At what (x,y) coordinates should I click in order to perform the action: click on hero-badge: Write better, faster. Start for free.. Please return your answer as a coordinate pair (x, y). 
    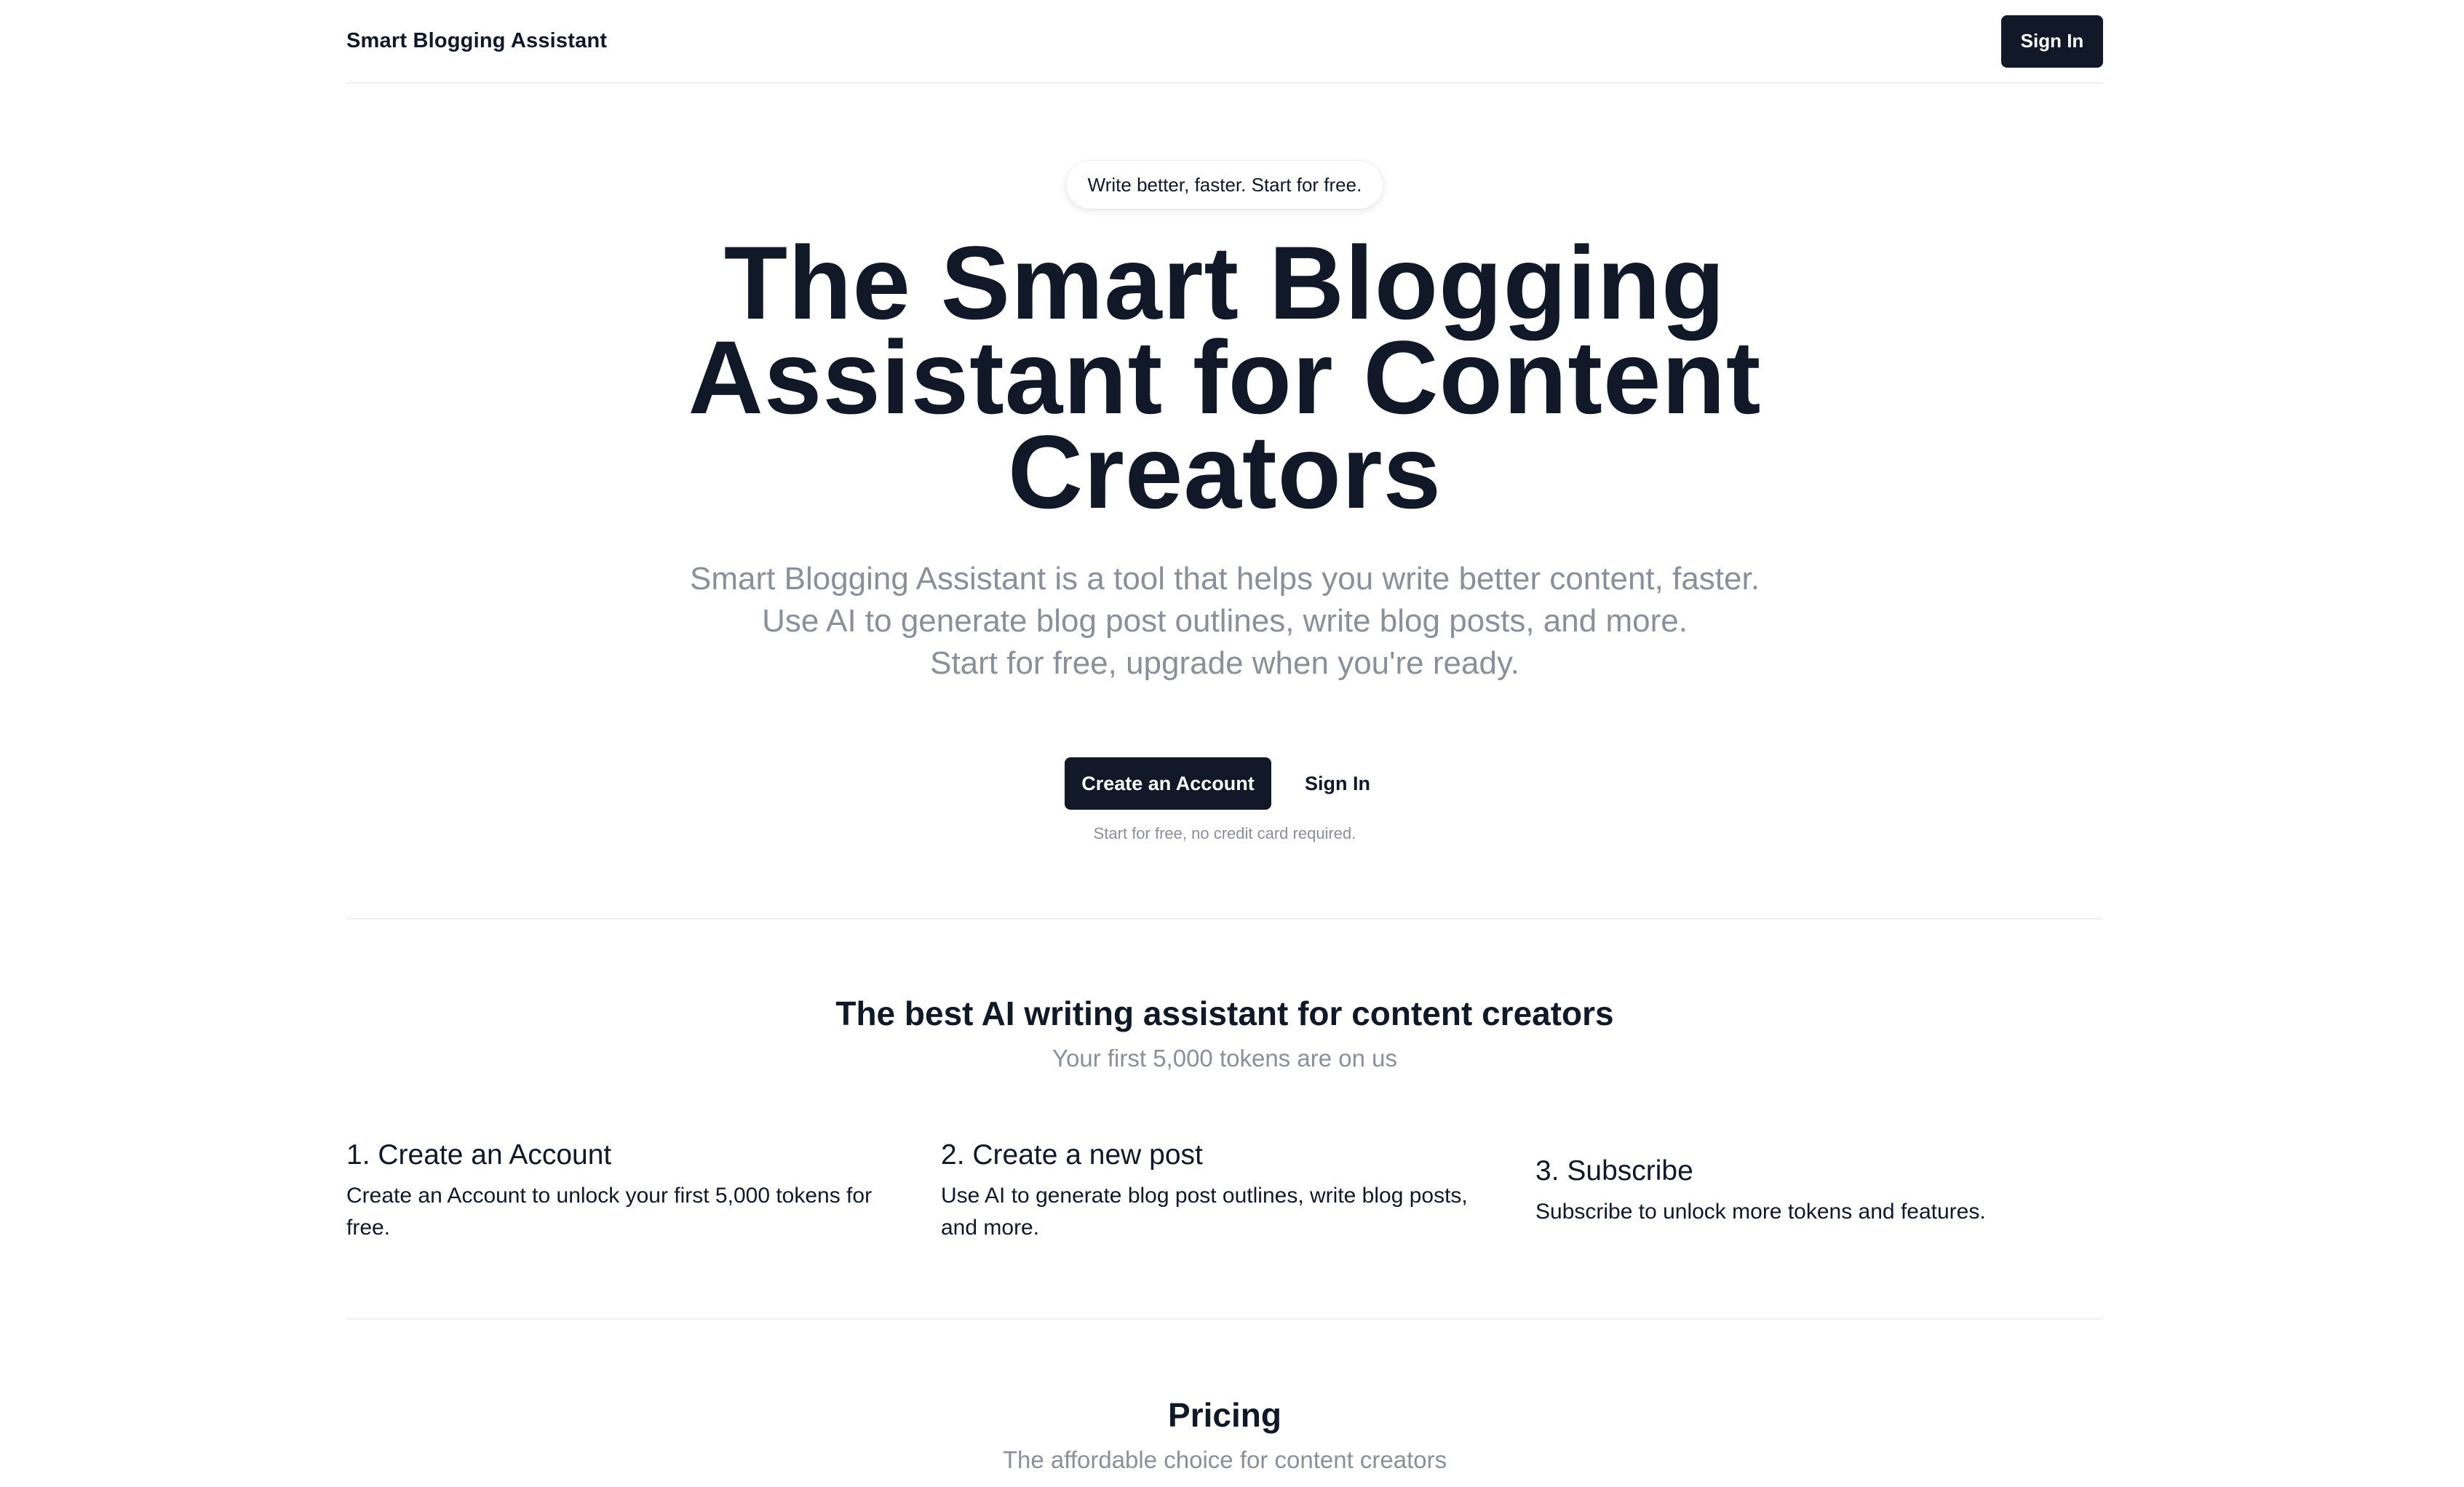
    Looking at the image, I should click on (1224, 185).